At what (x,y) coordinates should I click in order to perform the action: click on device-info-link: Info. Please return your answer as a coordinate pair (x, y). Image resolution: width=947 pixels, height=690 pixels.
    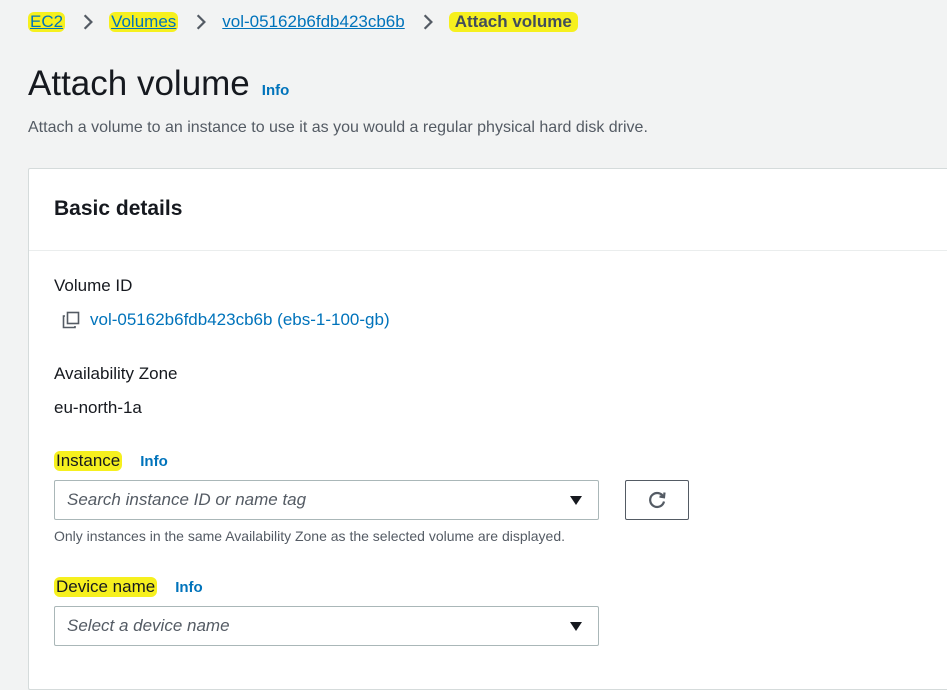
    Looking at the image, I should click on (189, 587).